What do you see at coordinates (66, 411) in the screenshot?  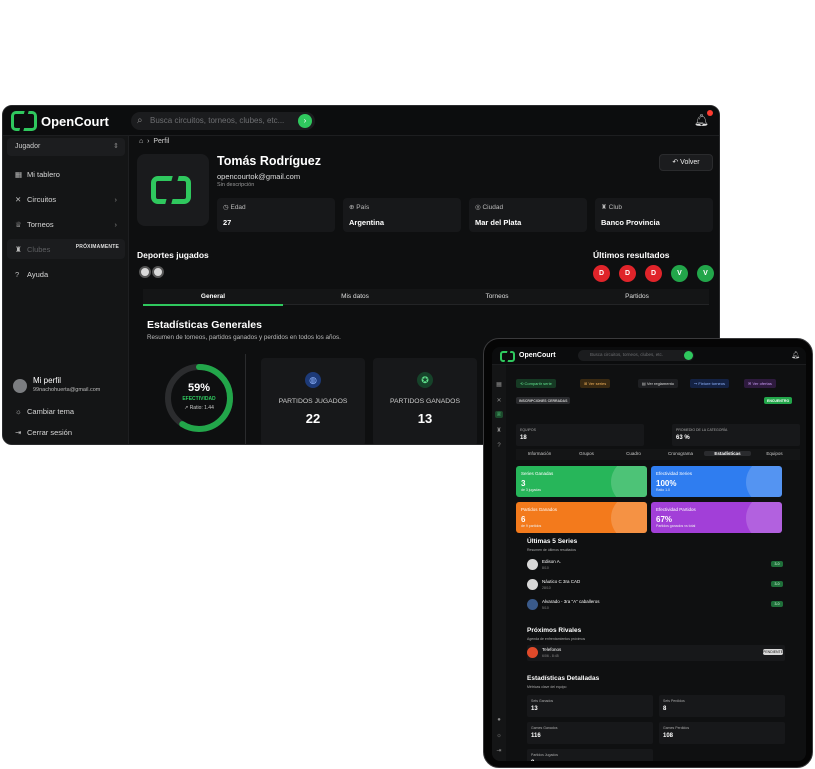 I see `change-theme-button: ☼ Cambiar tema` at bounding box center [66, 411].